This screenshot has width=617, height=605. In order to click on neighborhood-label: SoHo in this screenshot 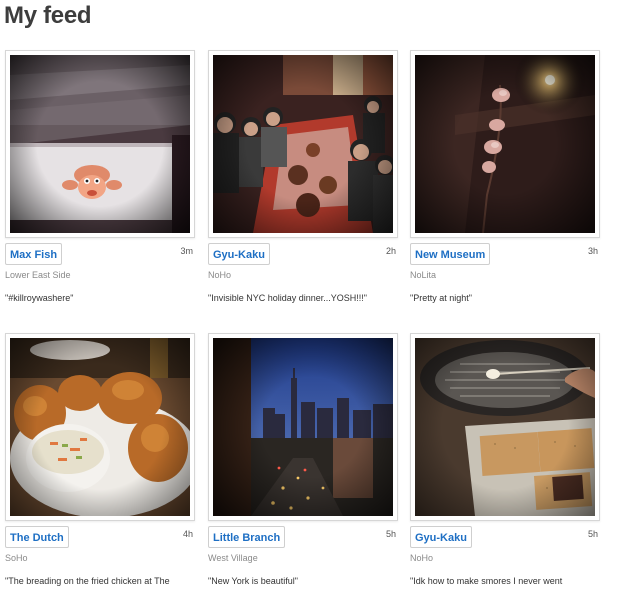, I will do `click(16, 558)`.